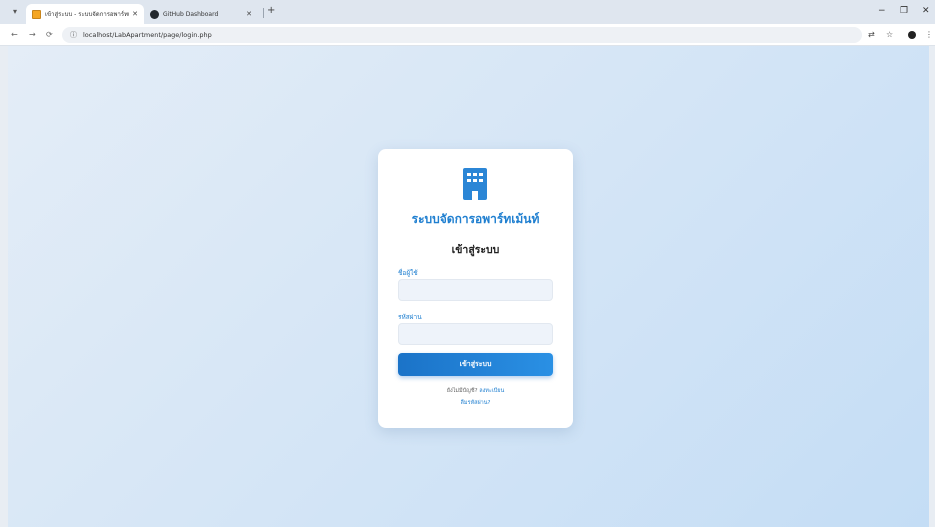 This screenshot has width=935, height=527. Describe the element at coordinates (491, 391) in the screenshot. I see `register-link: ลงทะเบียน` at that location.